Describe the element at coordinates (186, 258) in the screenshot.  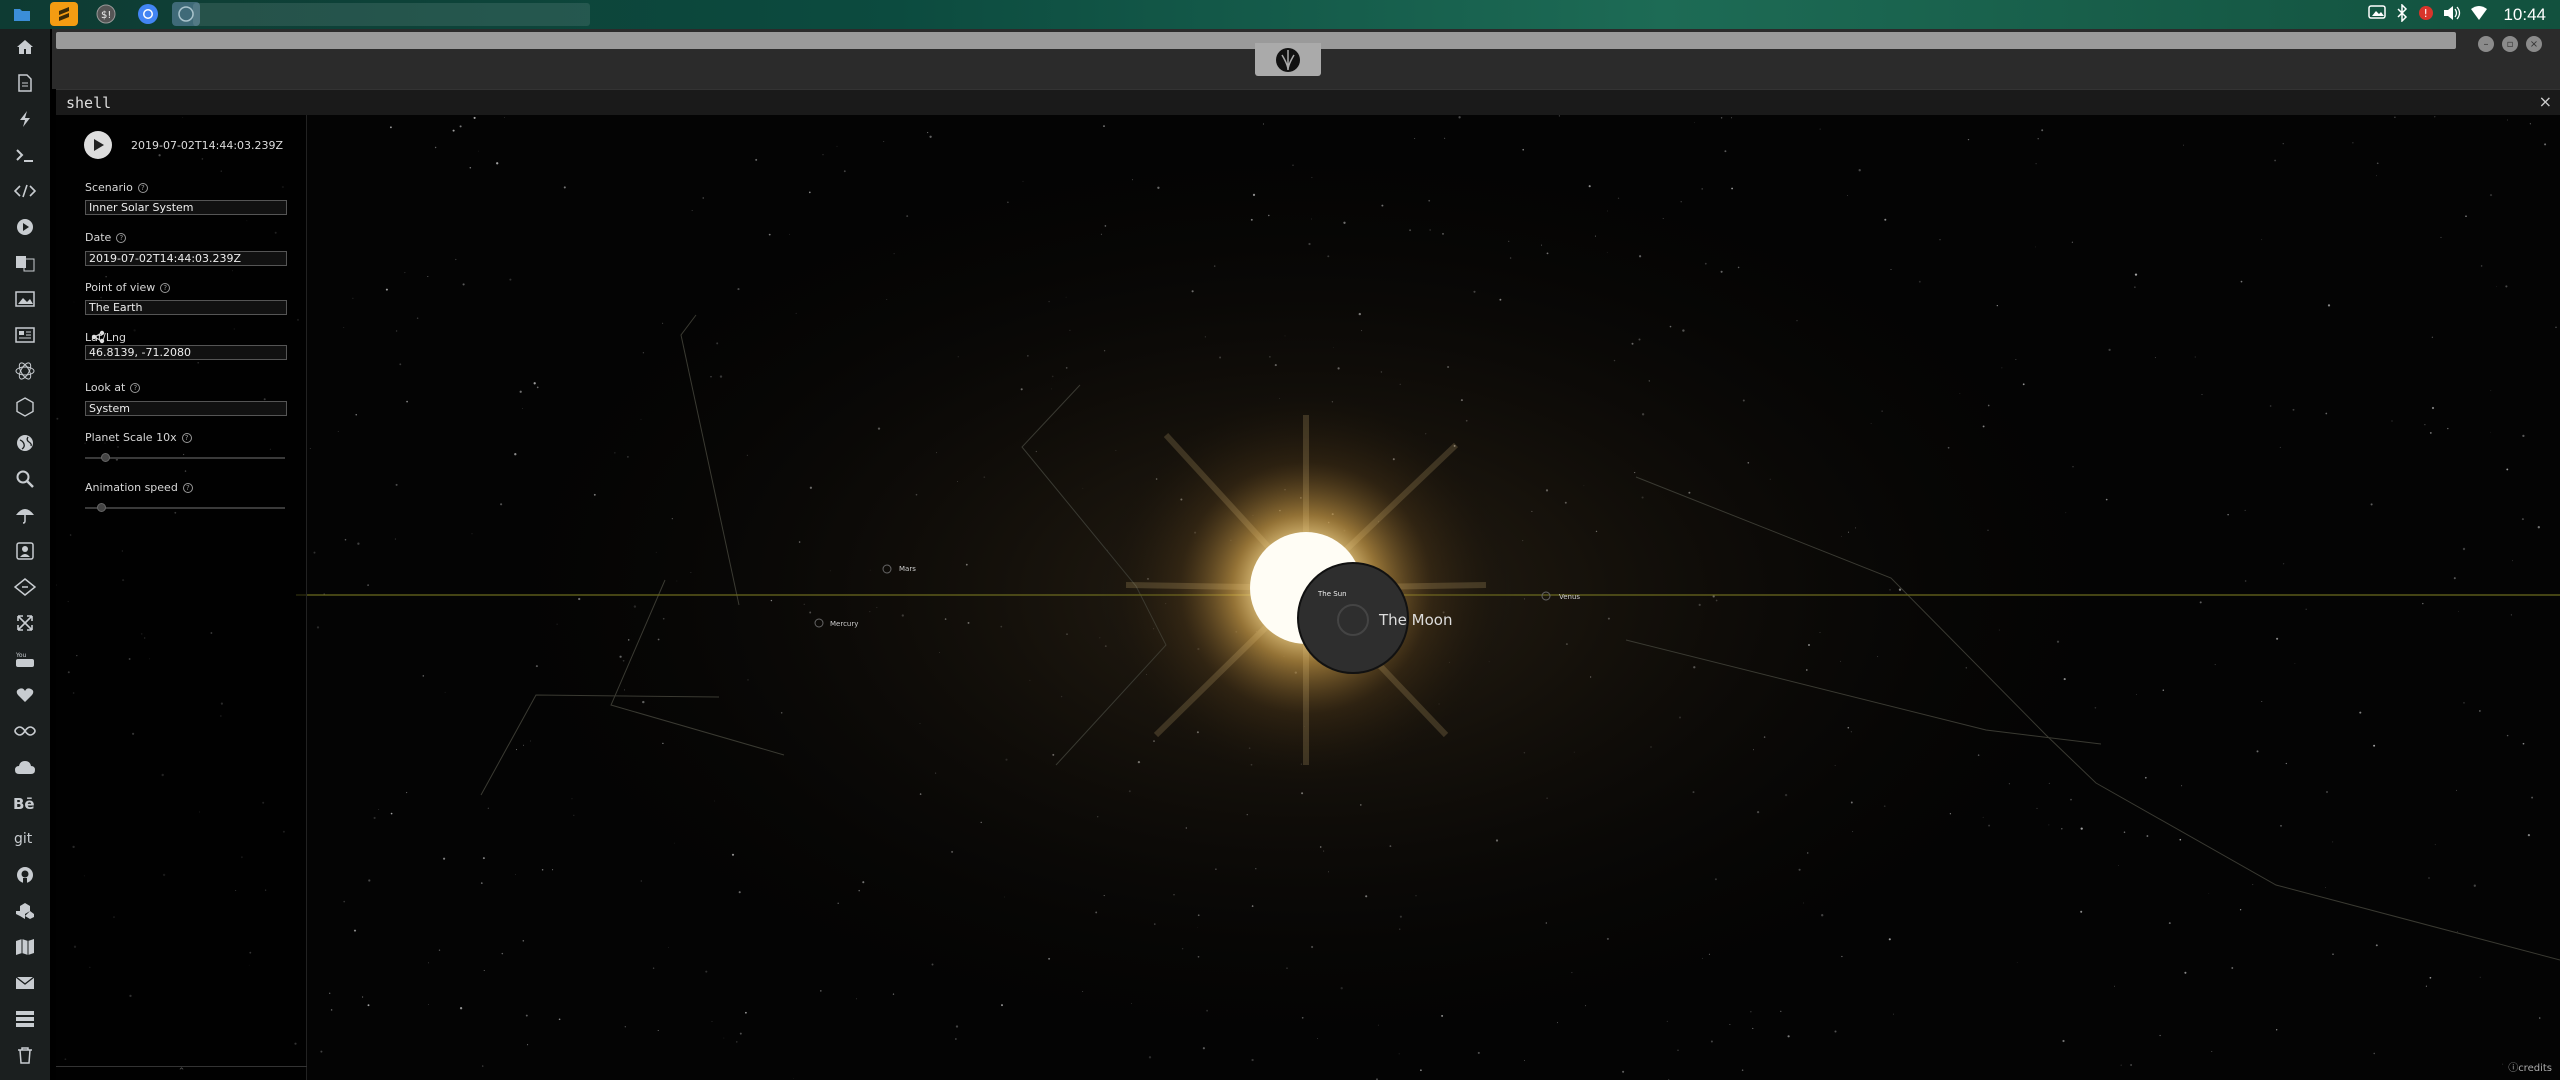
I see `date-input: 2019-07-02T14:44:03.239Z` at that location.